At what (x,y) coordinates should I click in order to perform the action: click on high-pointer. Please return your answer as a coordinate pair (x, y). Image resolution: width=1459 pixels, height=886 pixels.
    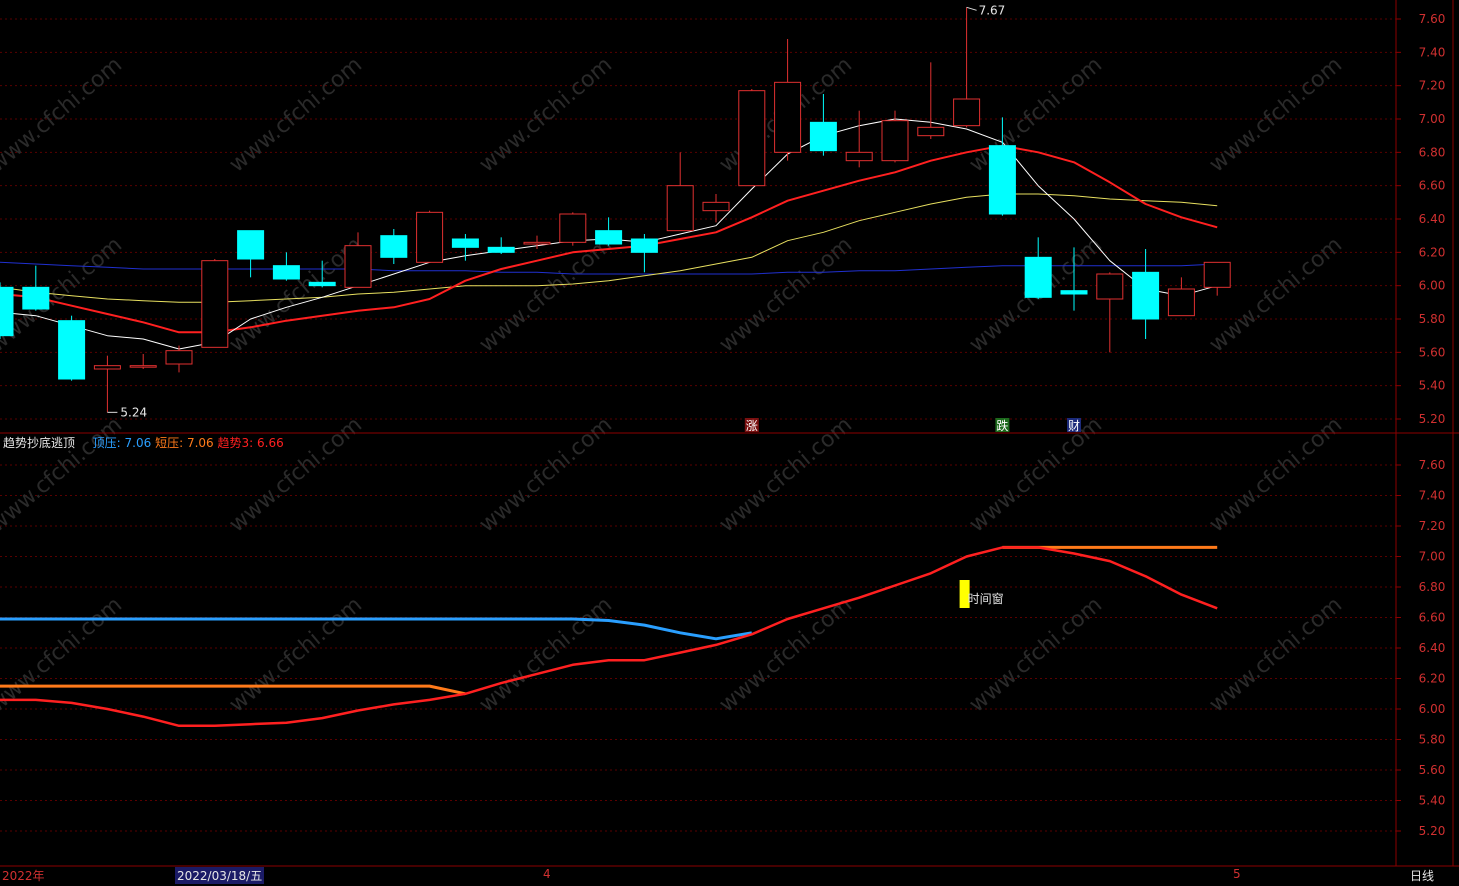
    Looking at the image, I should click on (971, 8).